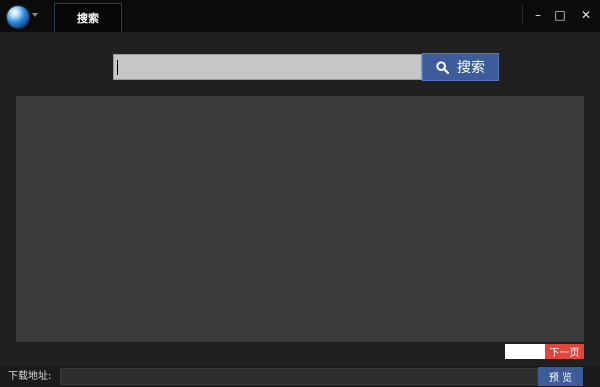 The image size is (600, 387). What do you see at coordinates (560, 376) in the screenshot?
I see `preview-button: 预 览` at bounding box center [560, 376].